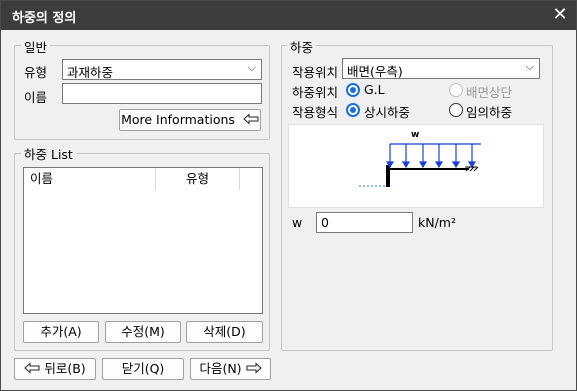 Image resolution: width=577 pixels, height=391 pixels. Describe the element at coordinates (456, 110) in the screenshot. I see `action-temporary-radio` at that location.